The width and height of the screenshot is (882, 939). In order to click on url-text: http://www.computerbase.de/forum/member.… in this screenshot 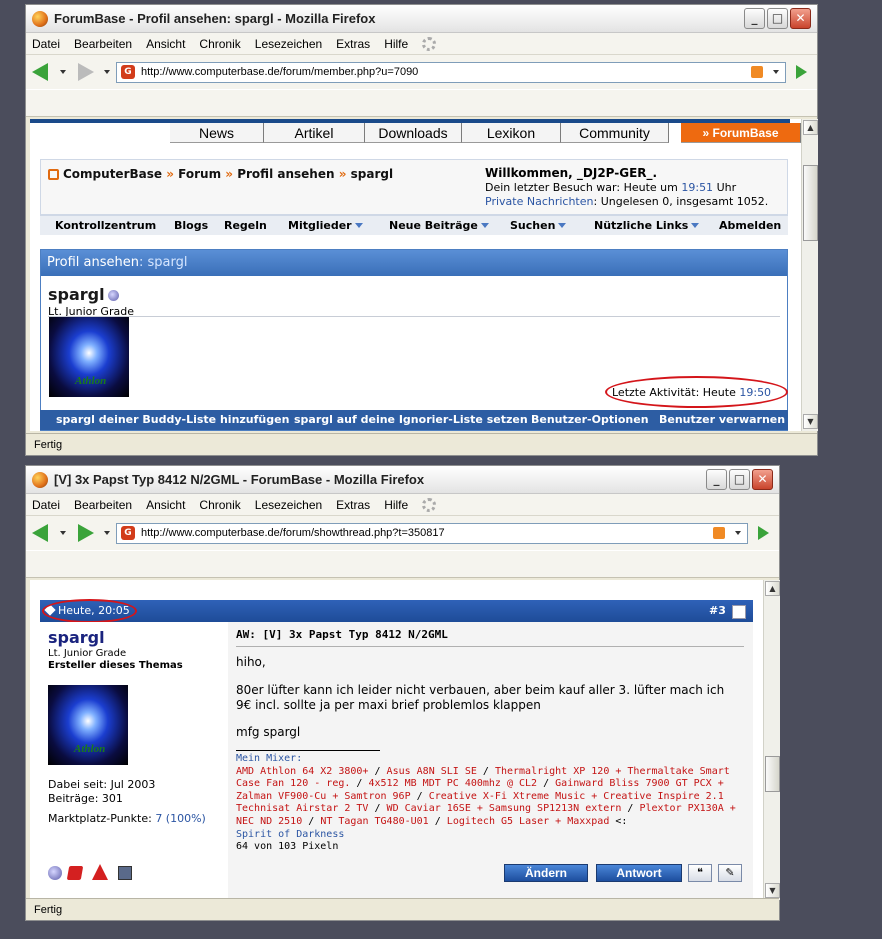, I will do `click(446, 72)`.